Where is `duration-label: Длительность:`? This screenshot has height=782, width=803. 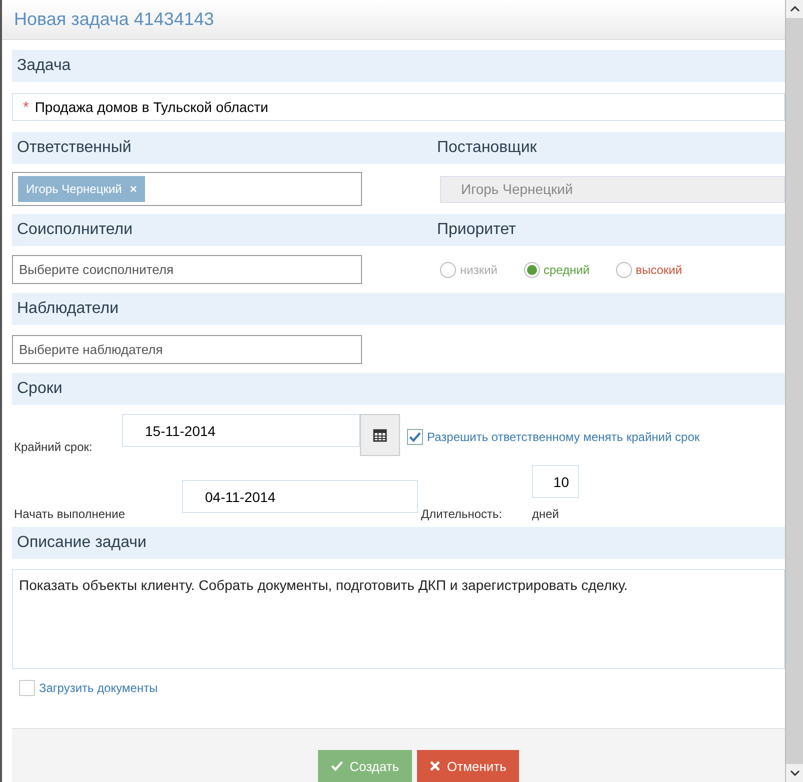 duration-label: Длительность: is located at coordinates (462, 514).